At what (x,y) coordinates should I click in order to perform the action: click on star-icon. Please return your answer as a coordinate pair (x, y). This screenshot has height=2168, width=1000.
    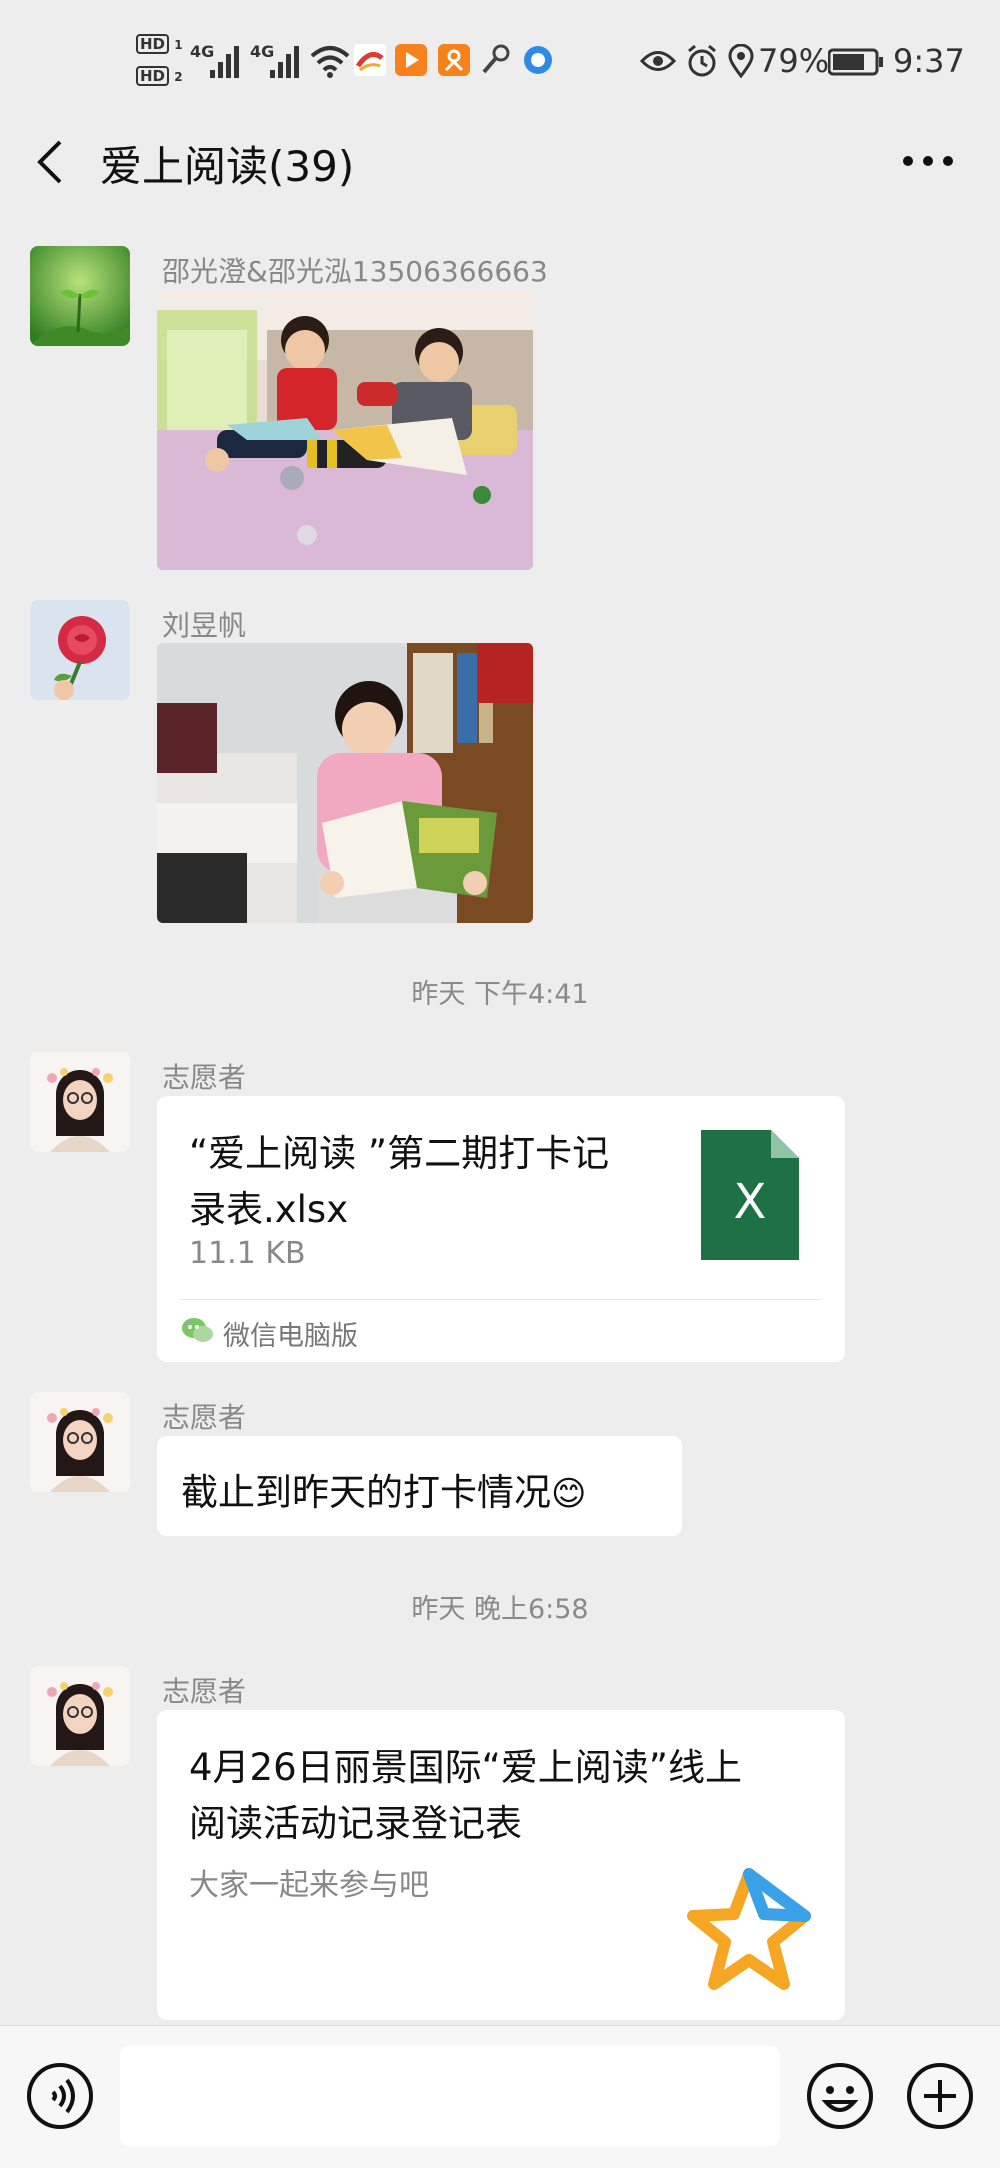
    Looking at the image, I should click on (749, 1929).